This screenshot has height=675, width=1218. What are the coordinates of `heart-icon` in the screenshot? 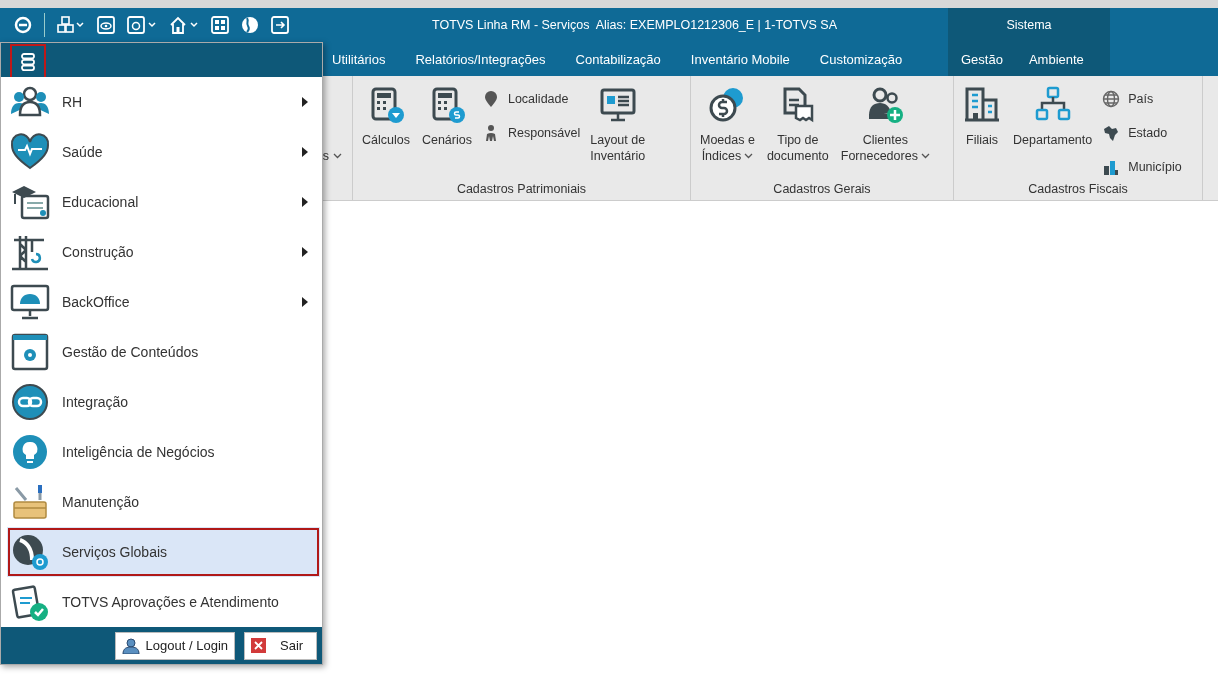 It's located at (30, 152).